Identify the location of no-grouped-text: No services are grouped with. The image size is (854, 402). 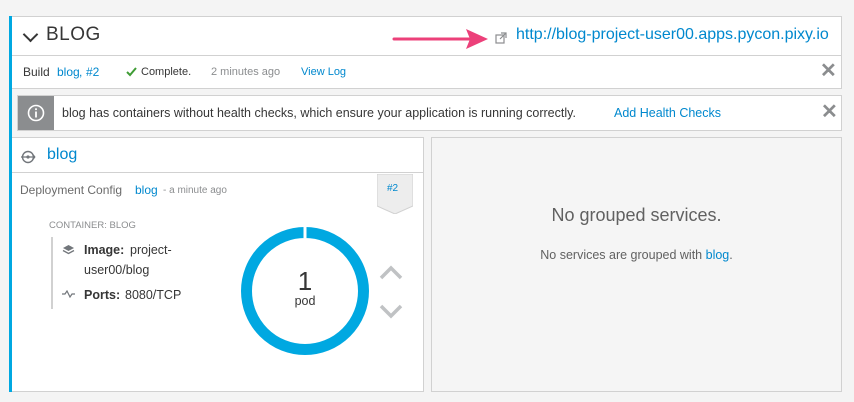
(621, 255).